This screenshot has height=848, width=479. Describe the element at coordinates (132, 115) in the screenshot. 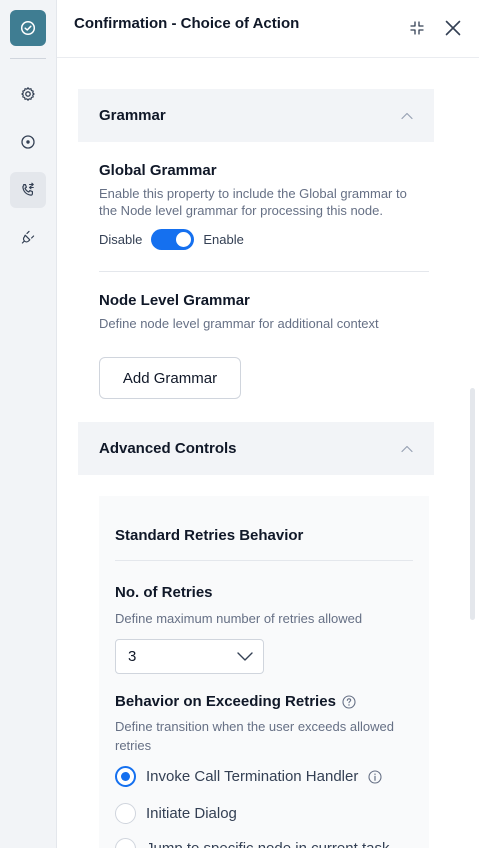

I see `grammar-section-title: Grammar` at that location.